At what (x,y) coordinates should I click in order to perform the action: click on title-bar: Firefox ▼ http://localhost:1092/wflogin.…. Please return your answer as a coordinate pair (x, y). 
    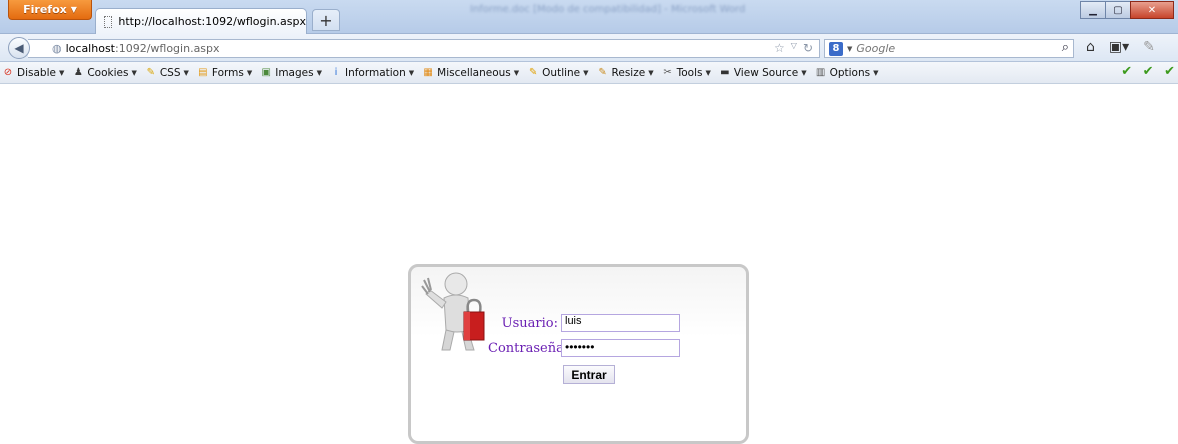
    Looking at the image, I should click on (589, 17).